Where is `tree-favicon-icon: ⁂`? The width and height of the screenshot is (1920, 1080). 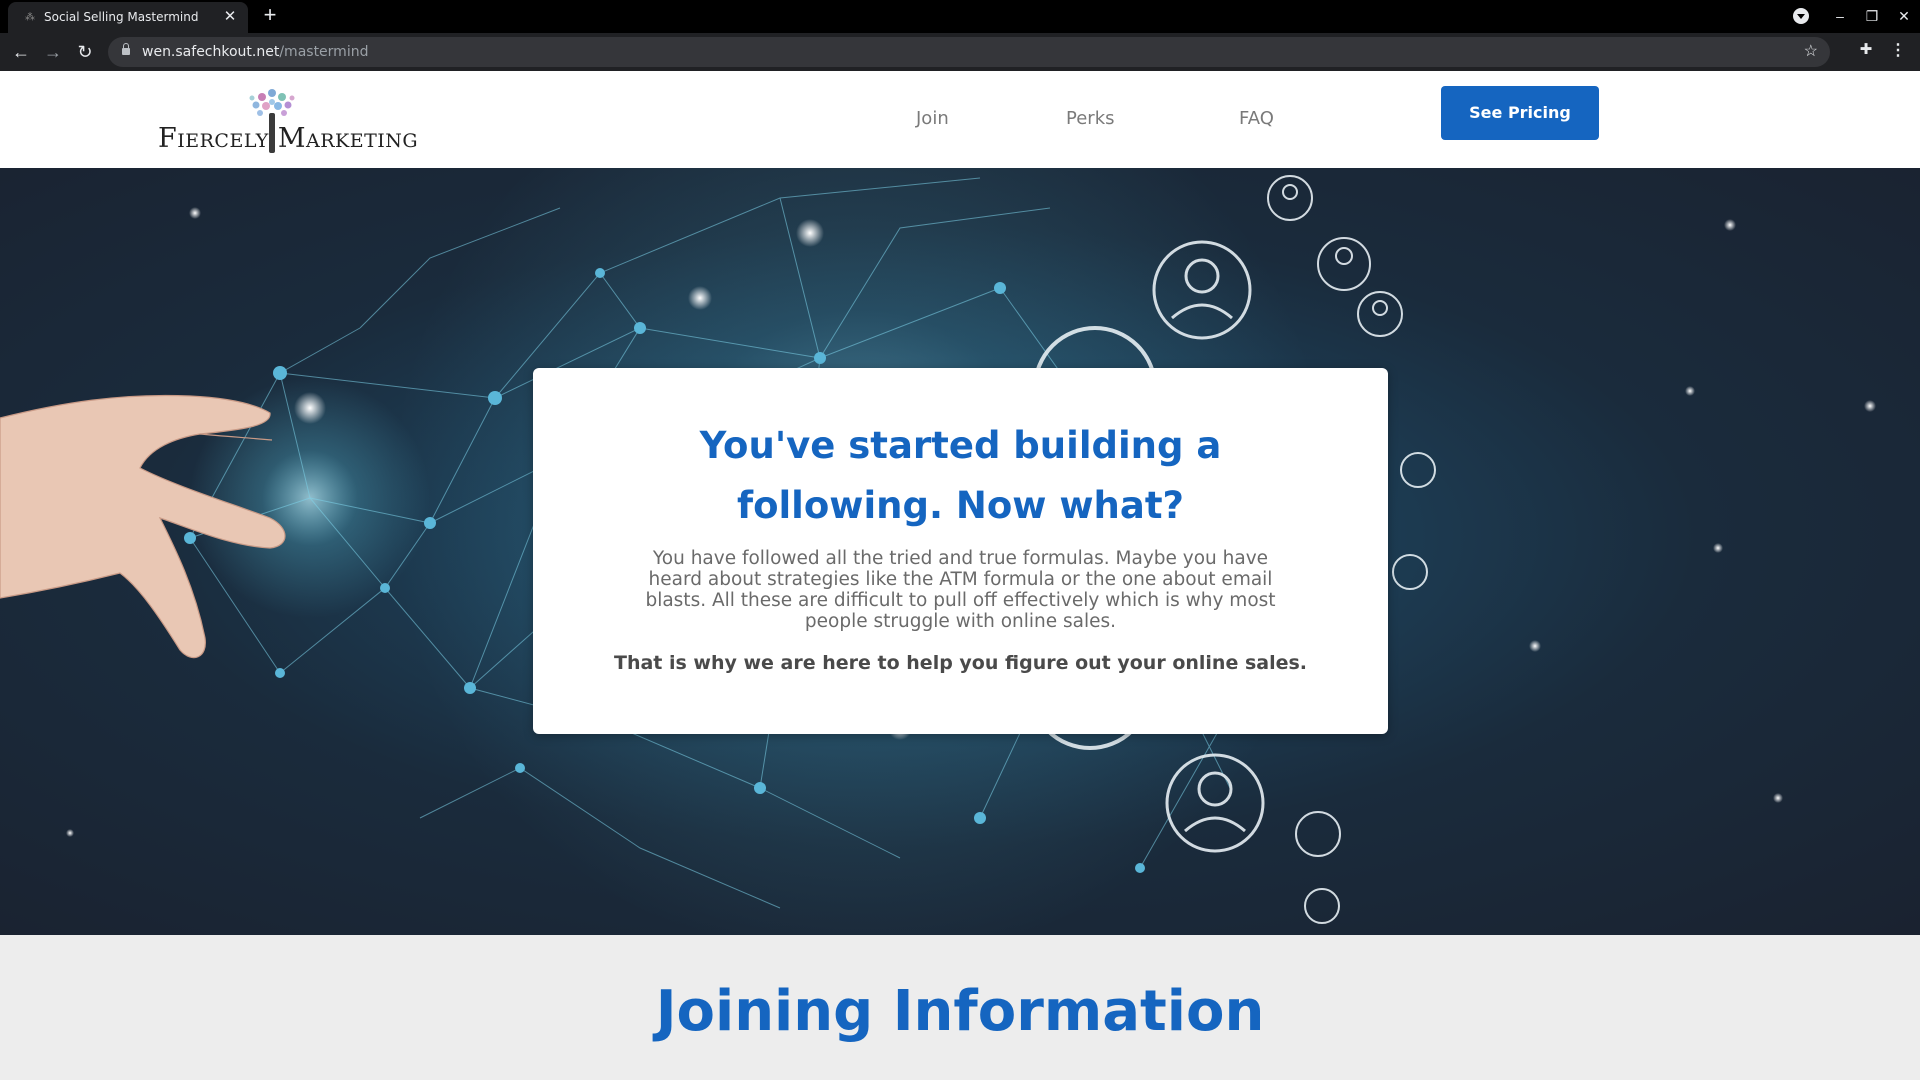 tree-favicon-icon: ⁂ is located at coordinates (30, 17).